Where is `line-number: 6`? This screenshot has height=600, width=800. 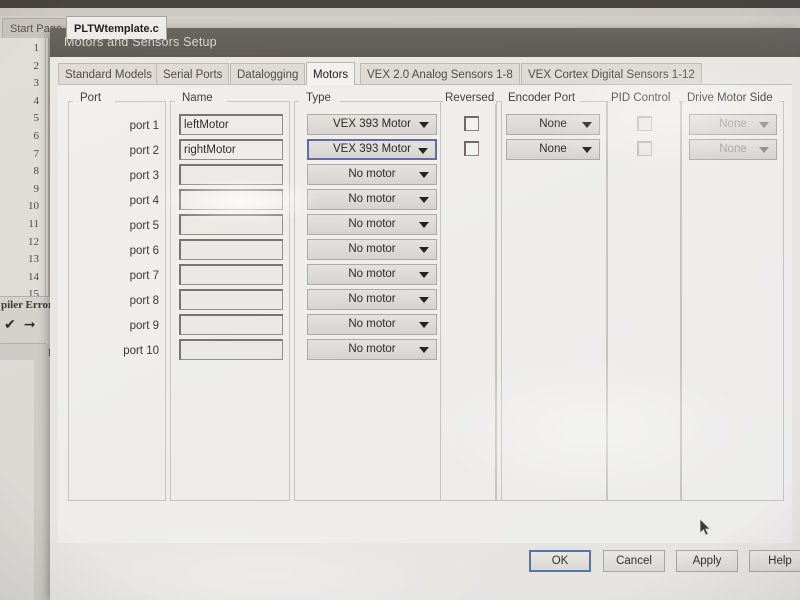 line-number: 6 is located at coordinates (36, 135).